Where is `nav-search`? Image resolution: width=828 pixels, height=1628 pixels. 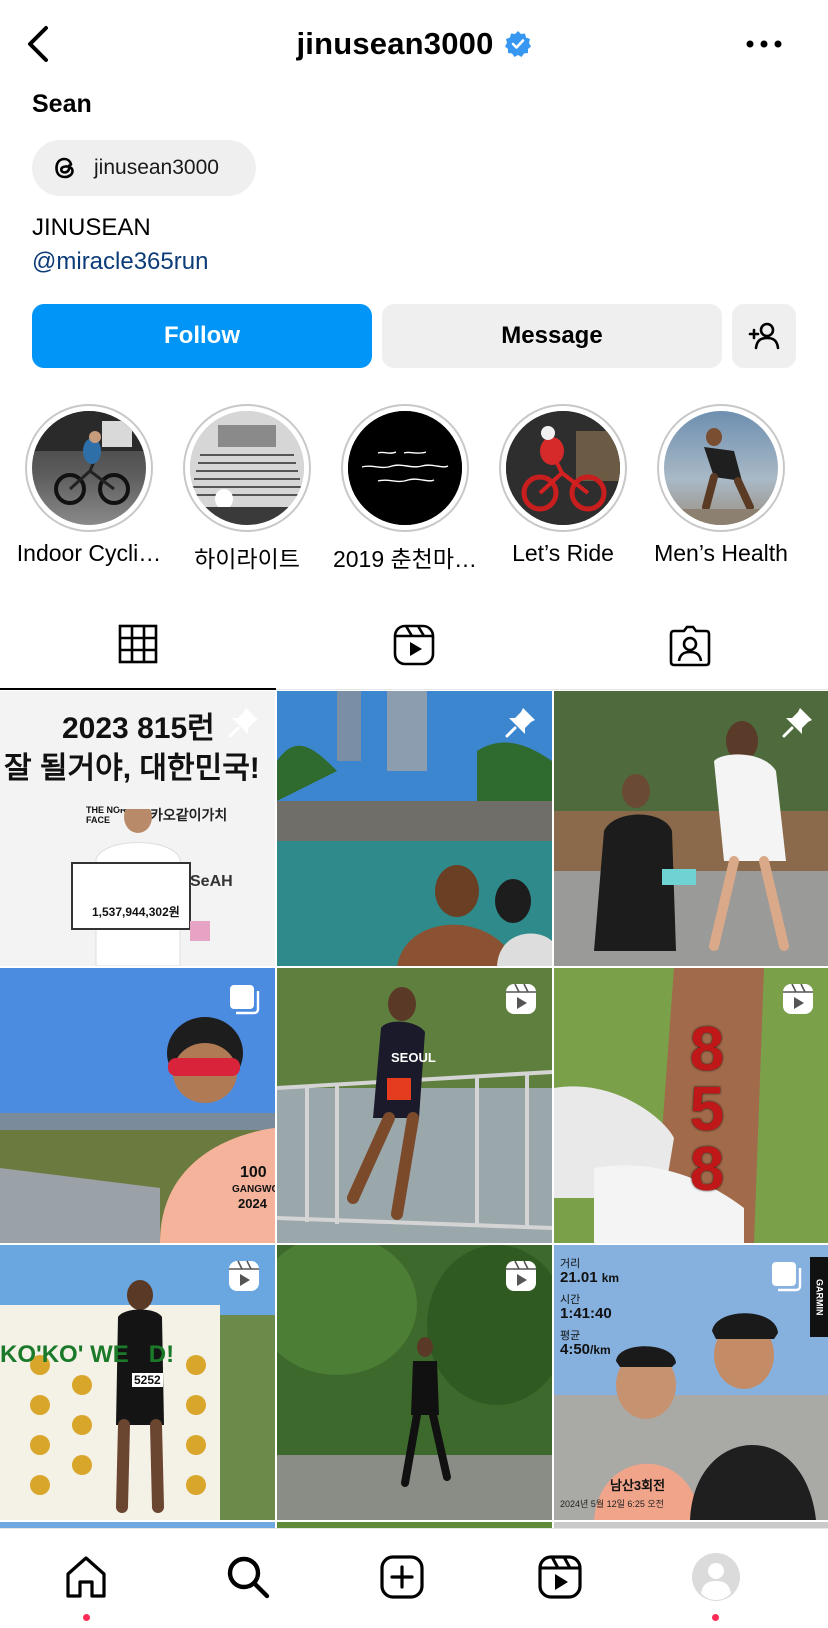 nav-search is located at coordinates (248, 1577).